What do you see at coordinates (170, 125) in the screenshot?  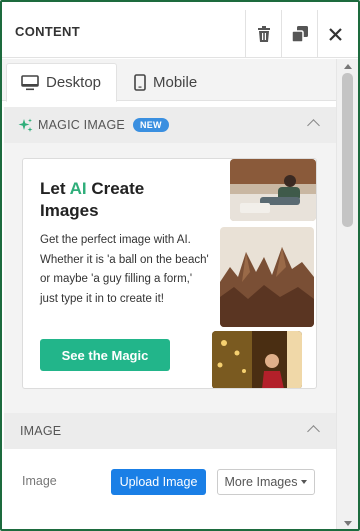 I see `magic-image-section-header: MAGIC IMAGE NEW` at bounding box center [170, 125].